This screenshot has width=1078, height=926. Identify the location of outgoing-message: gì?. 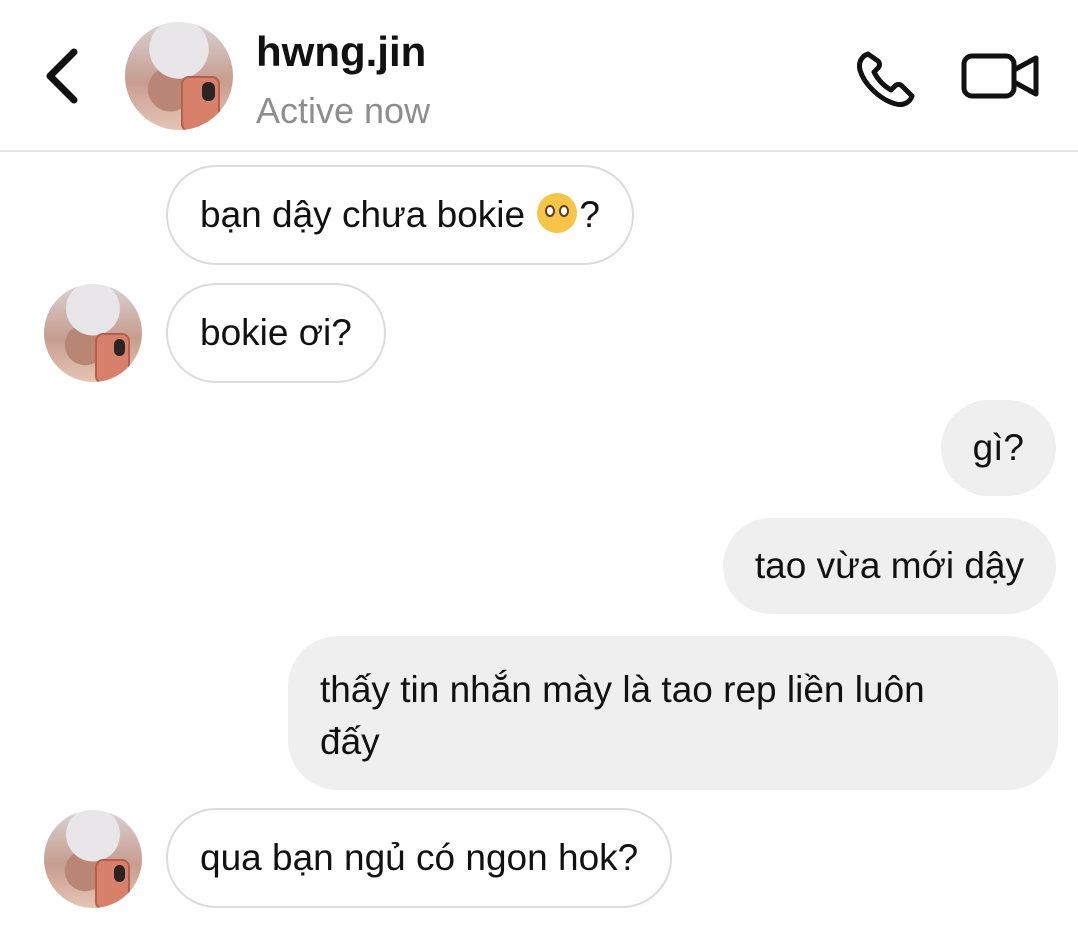
(998, 448).